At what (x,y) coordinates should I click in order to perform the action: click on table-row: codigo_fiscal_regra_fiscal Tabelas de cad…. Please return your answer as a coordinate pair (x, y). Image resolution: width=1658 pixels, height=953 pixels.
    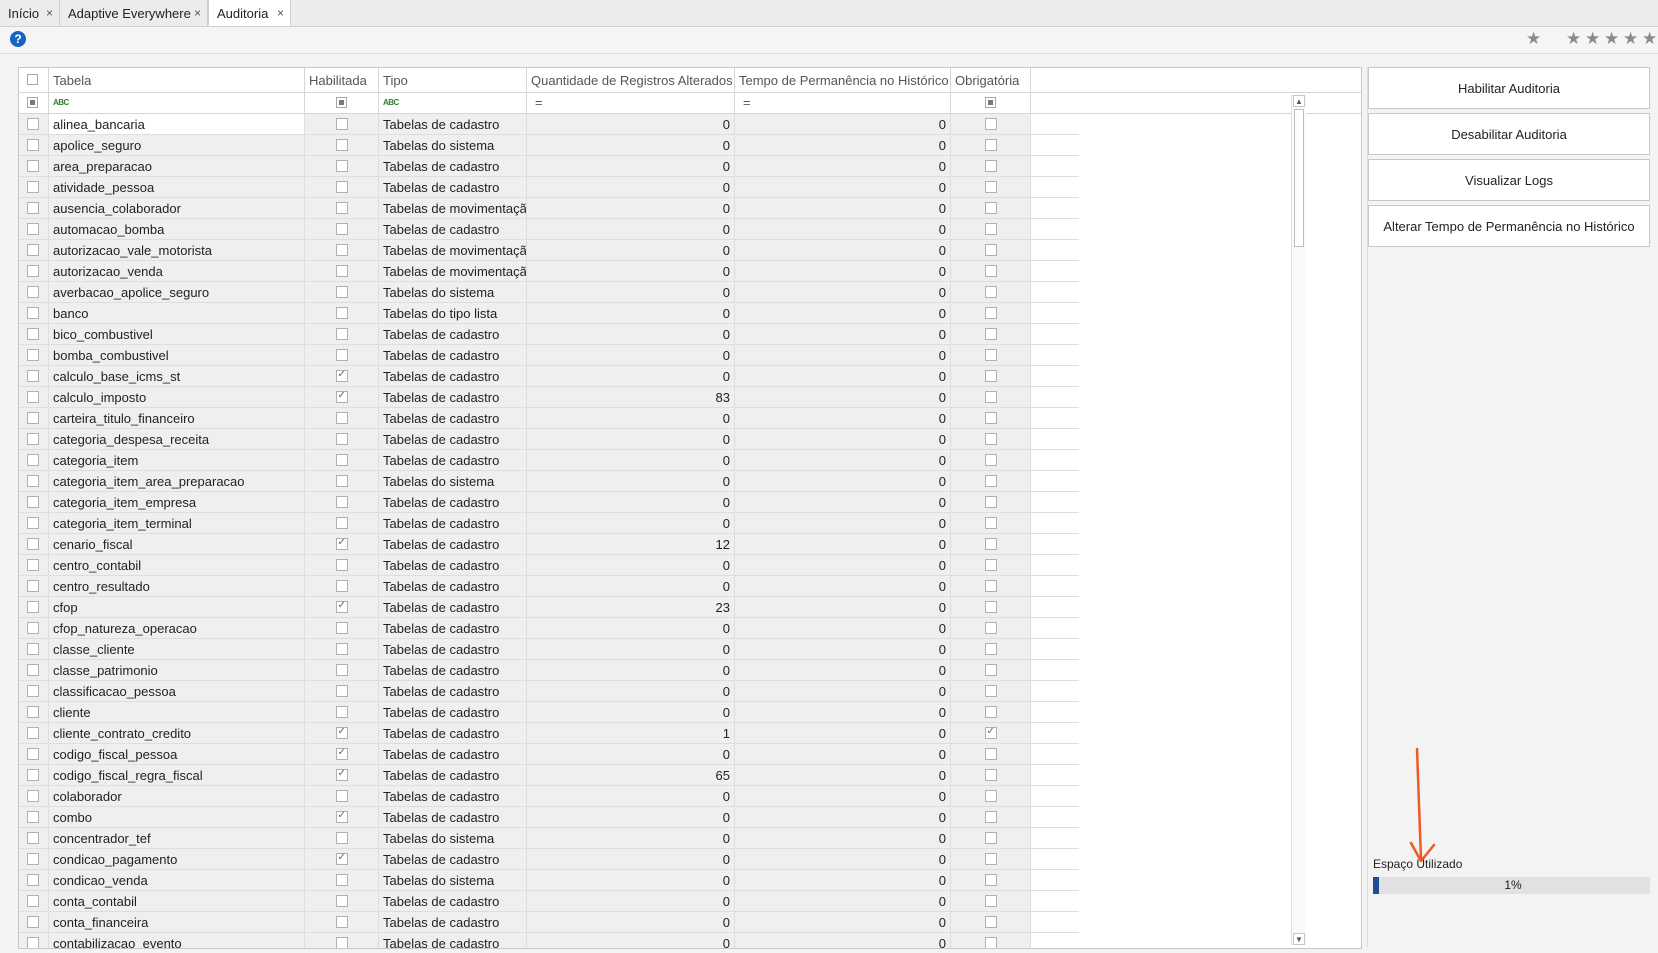
    Looking at the image, I should click on (549, 775).